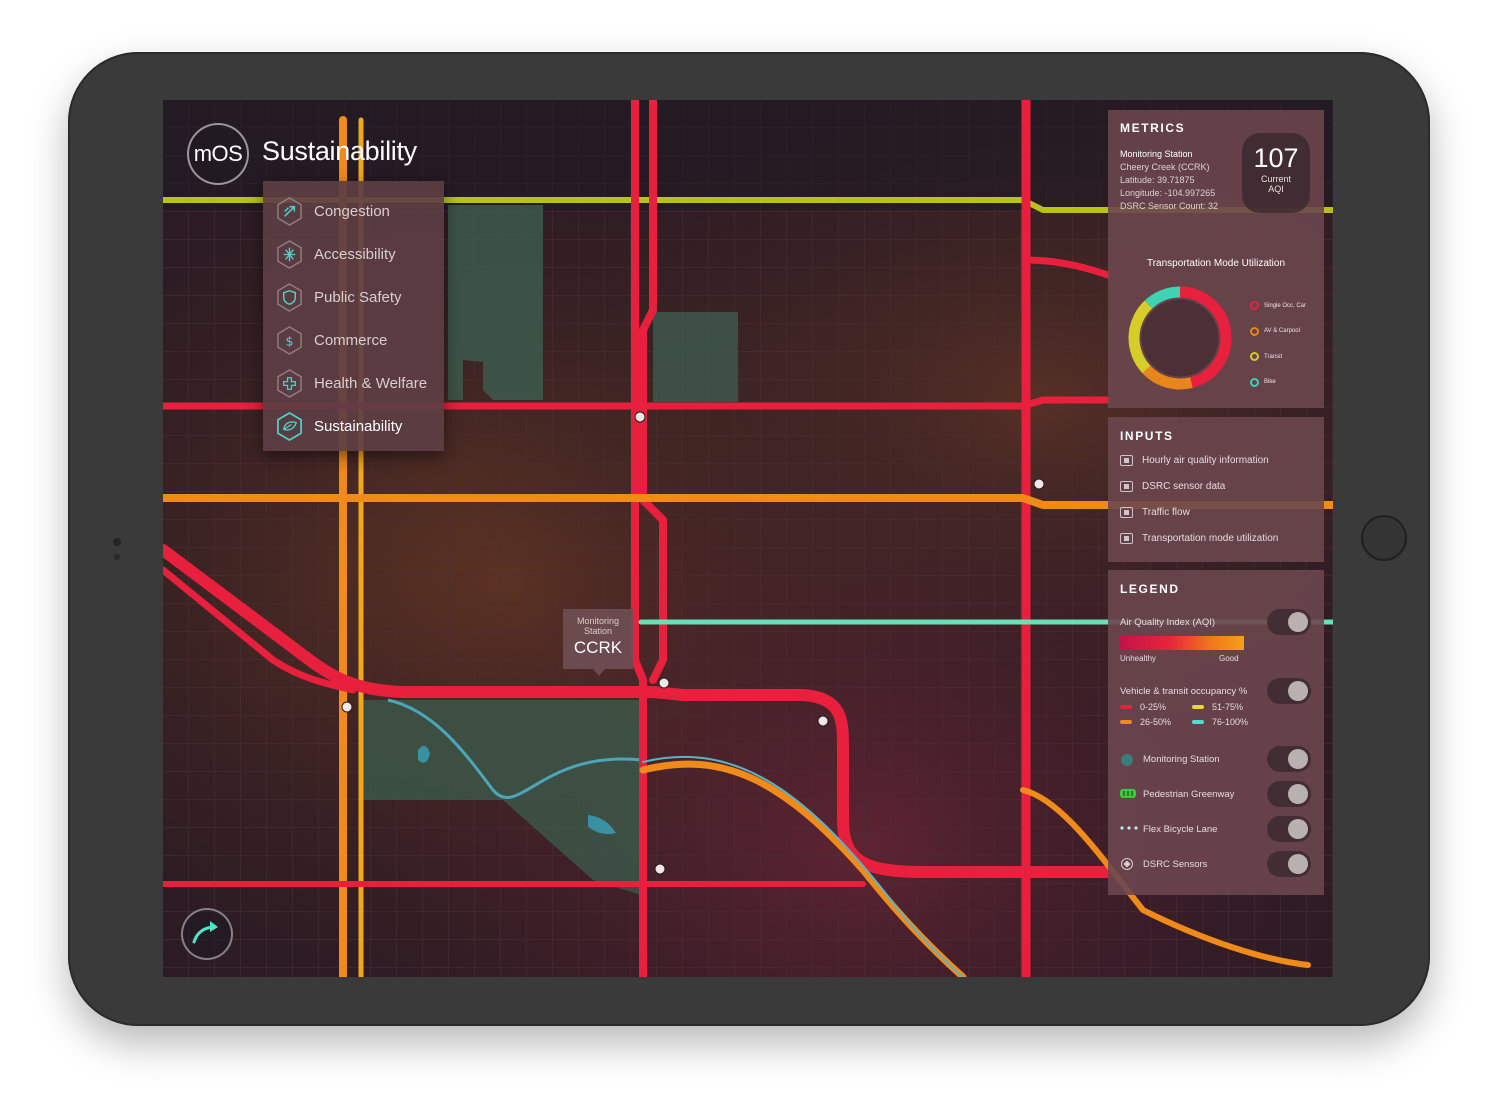 Image resolution: width=1500 pixels, height=1112 pixels. Describe the element at coordinates (598, 631) in the screenshot. I see `callout-line2: Station` at that location.